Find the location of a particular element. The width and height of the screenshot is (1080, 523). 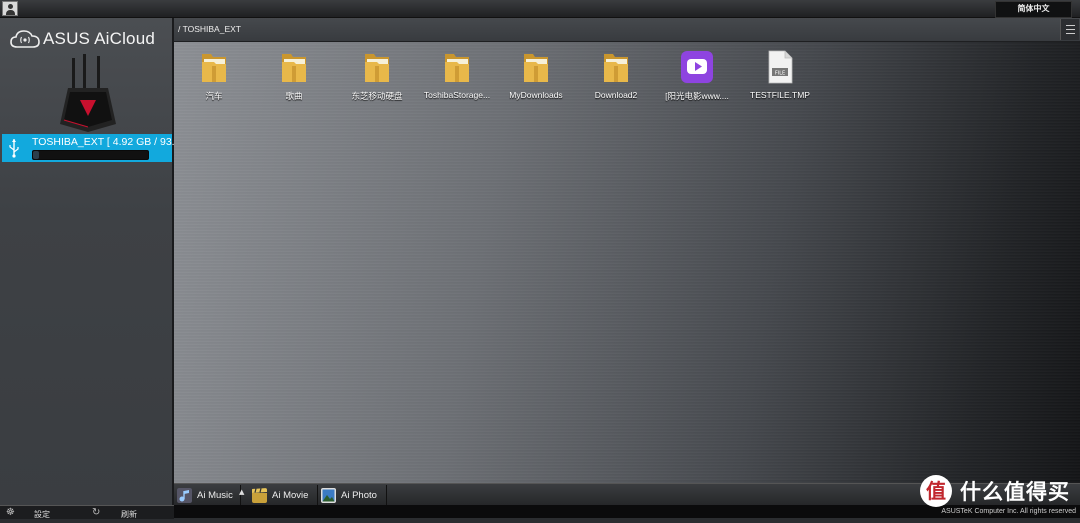

language-selector: 简体中文 is located at coordinates (1033, 9).